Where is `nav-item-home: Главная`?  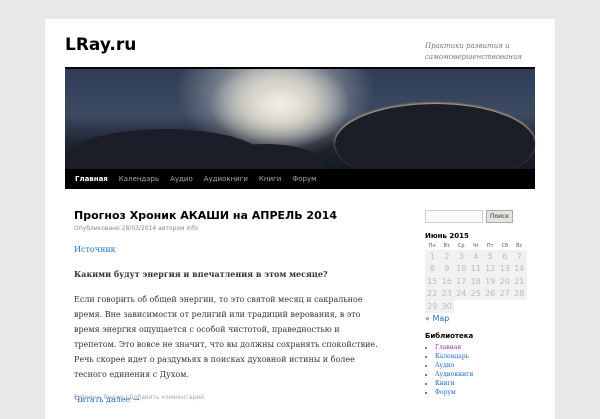
nav-item-home: Главная is located at coordinates (91, 179).